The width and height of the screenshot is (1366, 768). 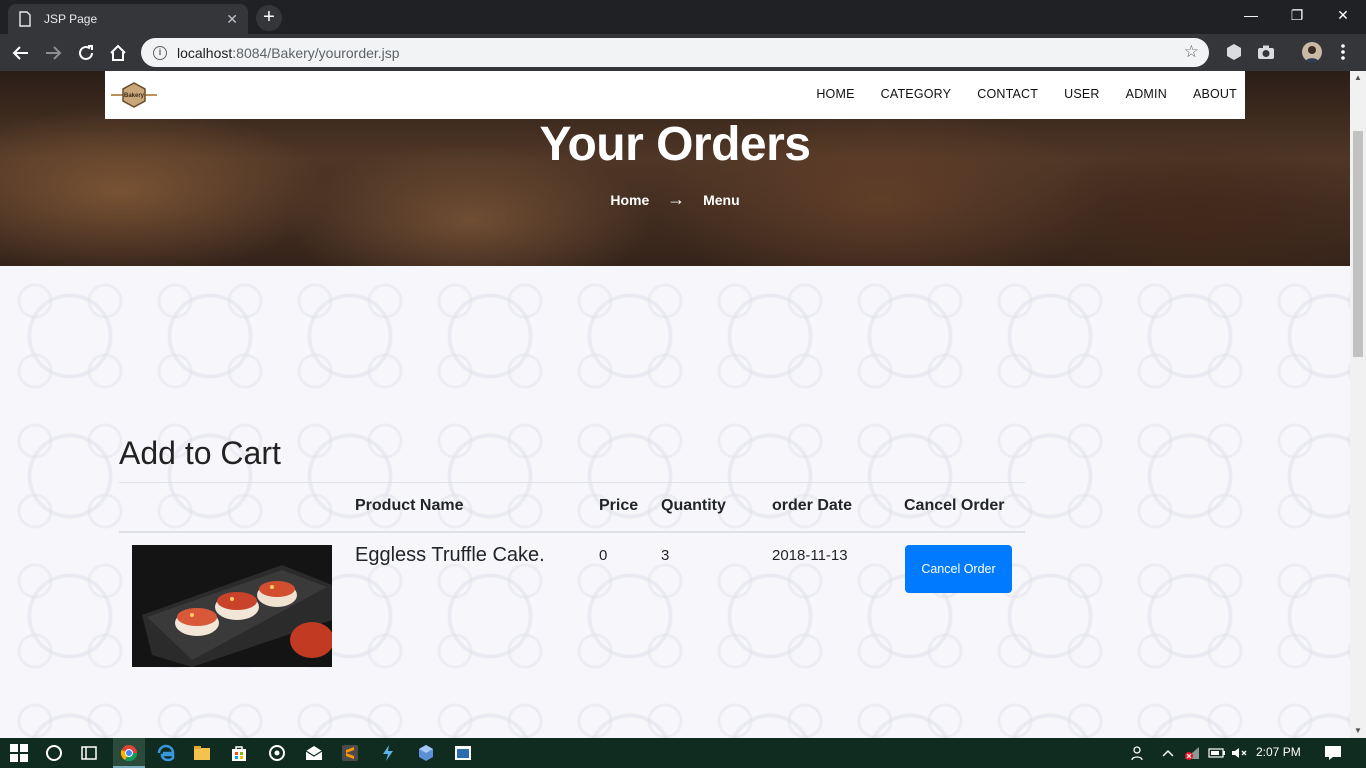 I want to click on minimize-button: —, so click(x=1251, y=15).